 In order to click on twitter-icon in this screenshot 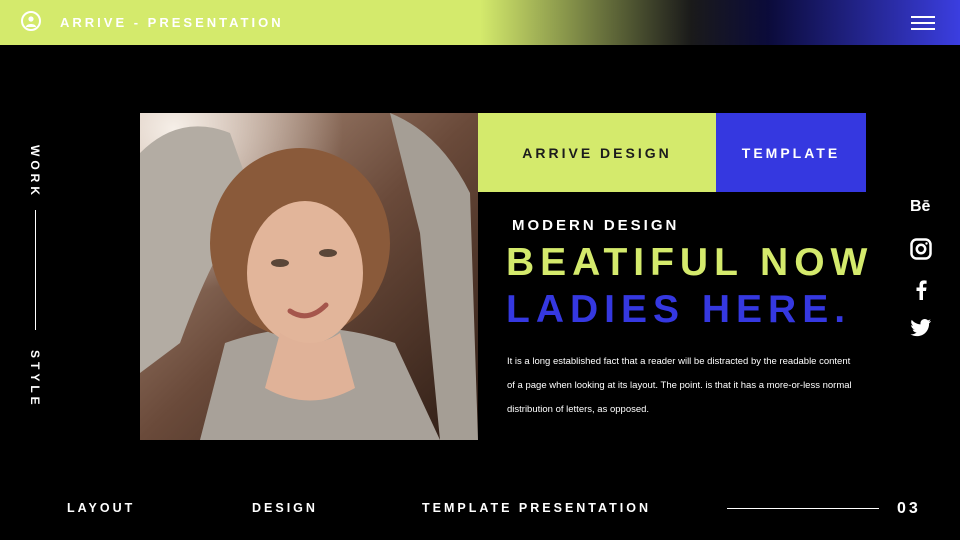, I will do `click(922, 329)`.